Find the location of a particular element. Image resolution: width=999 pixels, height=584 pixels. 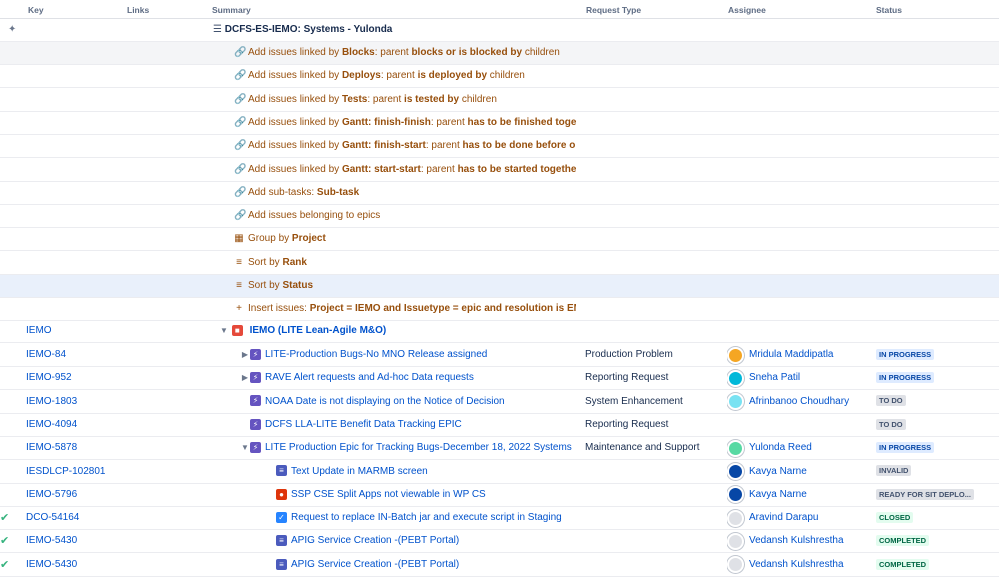

assignee: Mridula Maddipatla is located at coordinates (799, 355).